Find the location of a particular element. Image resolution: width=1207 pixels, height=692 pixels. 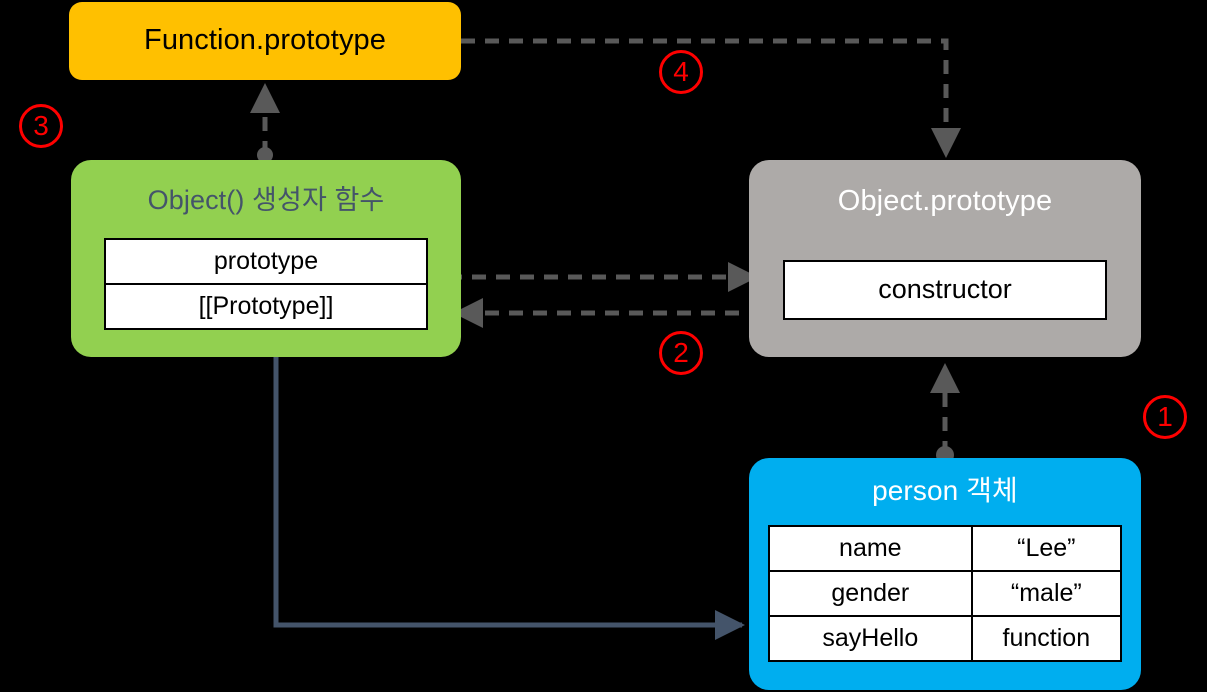

connector-function-prototype-to-object-prototype is located at coordinates (711, 98).